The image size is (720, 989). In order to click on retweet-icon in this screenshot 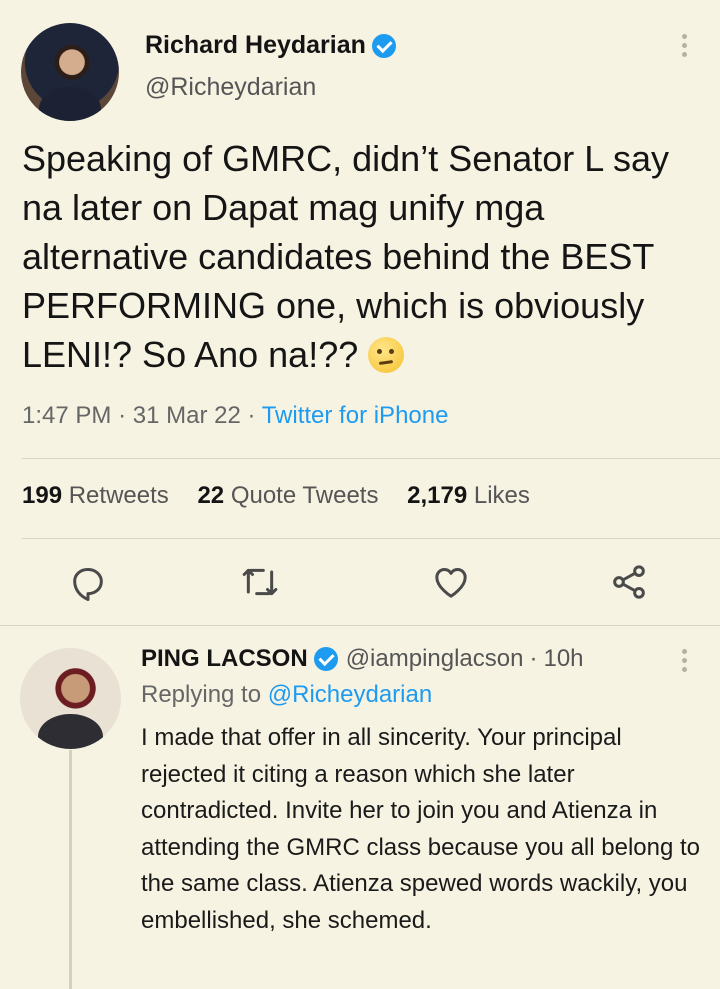, I will do `click(260, 582)`.